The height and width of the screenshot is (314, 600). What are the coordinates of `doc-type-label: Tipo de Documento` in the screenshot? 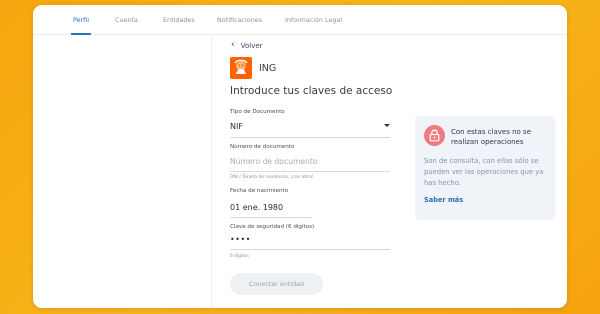 It's located at (257, 112).